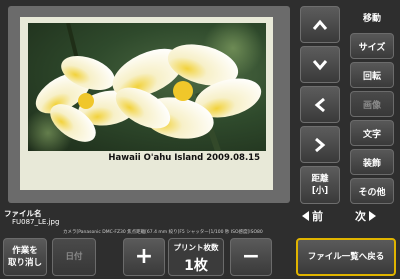 The height and width of the screenshot is (279, 400). Describe the element at coordinates (372, 104) in the screenshot. I see `menu-image-quality-button: 画像` at that location.